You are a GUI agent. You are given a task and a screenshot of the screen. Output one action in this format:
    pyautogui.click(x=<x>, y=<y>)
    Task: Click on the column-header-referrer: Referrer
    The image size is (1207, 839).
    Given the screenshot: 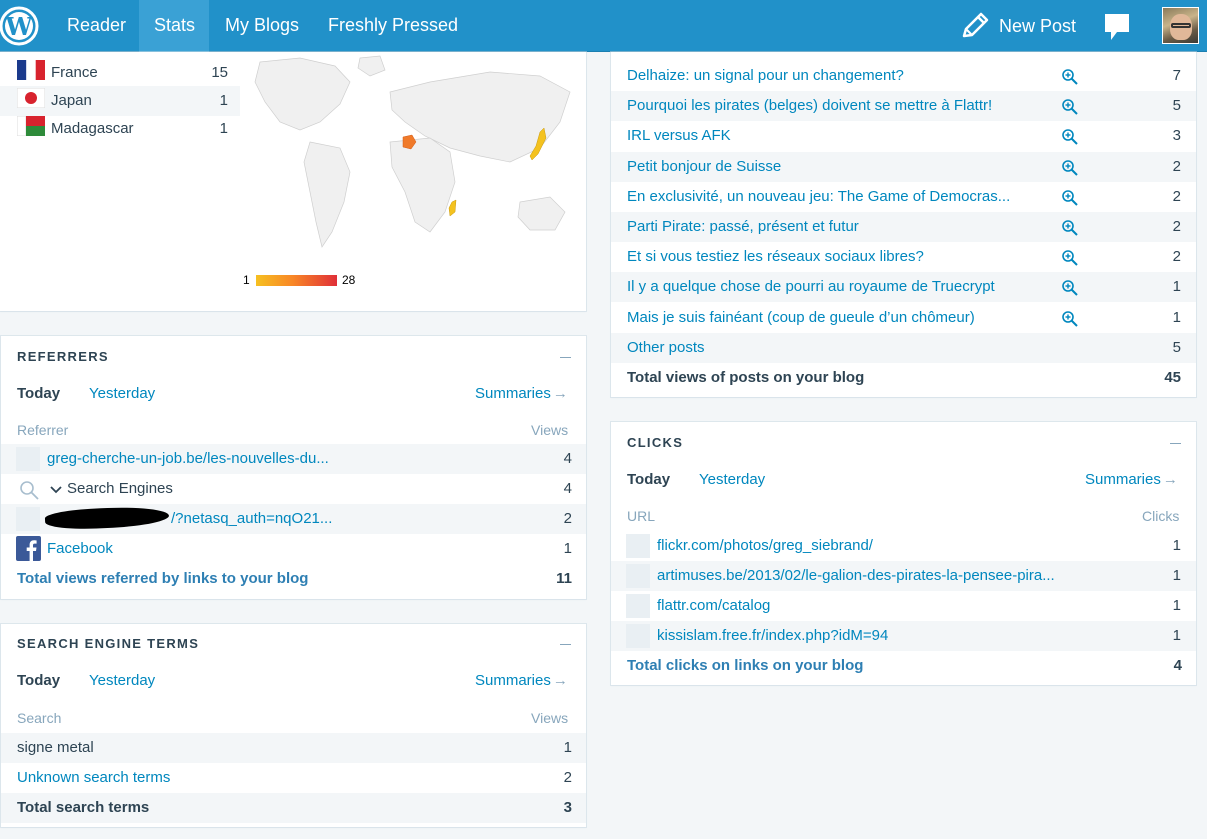 What is the action you would take?
    pyautogui.click(x=43, y=430)
    